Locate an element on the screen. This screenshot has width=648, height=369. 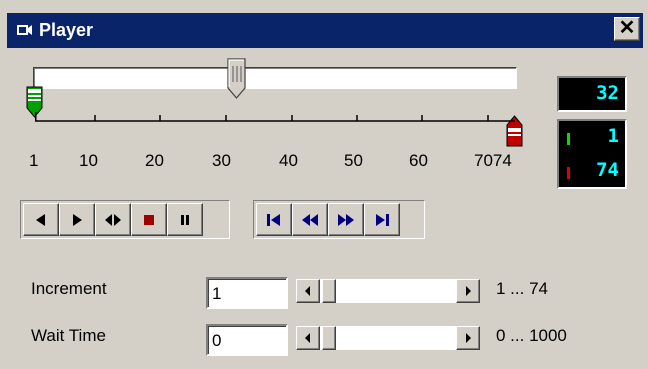
close-button: ✕ is located at coordinates (627, 29).